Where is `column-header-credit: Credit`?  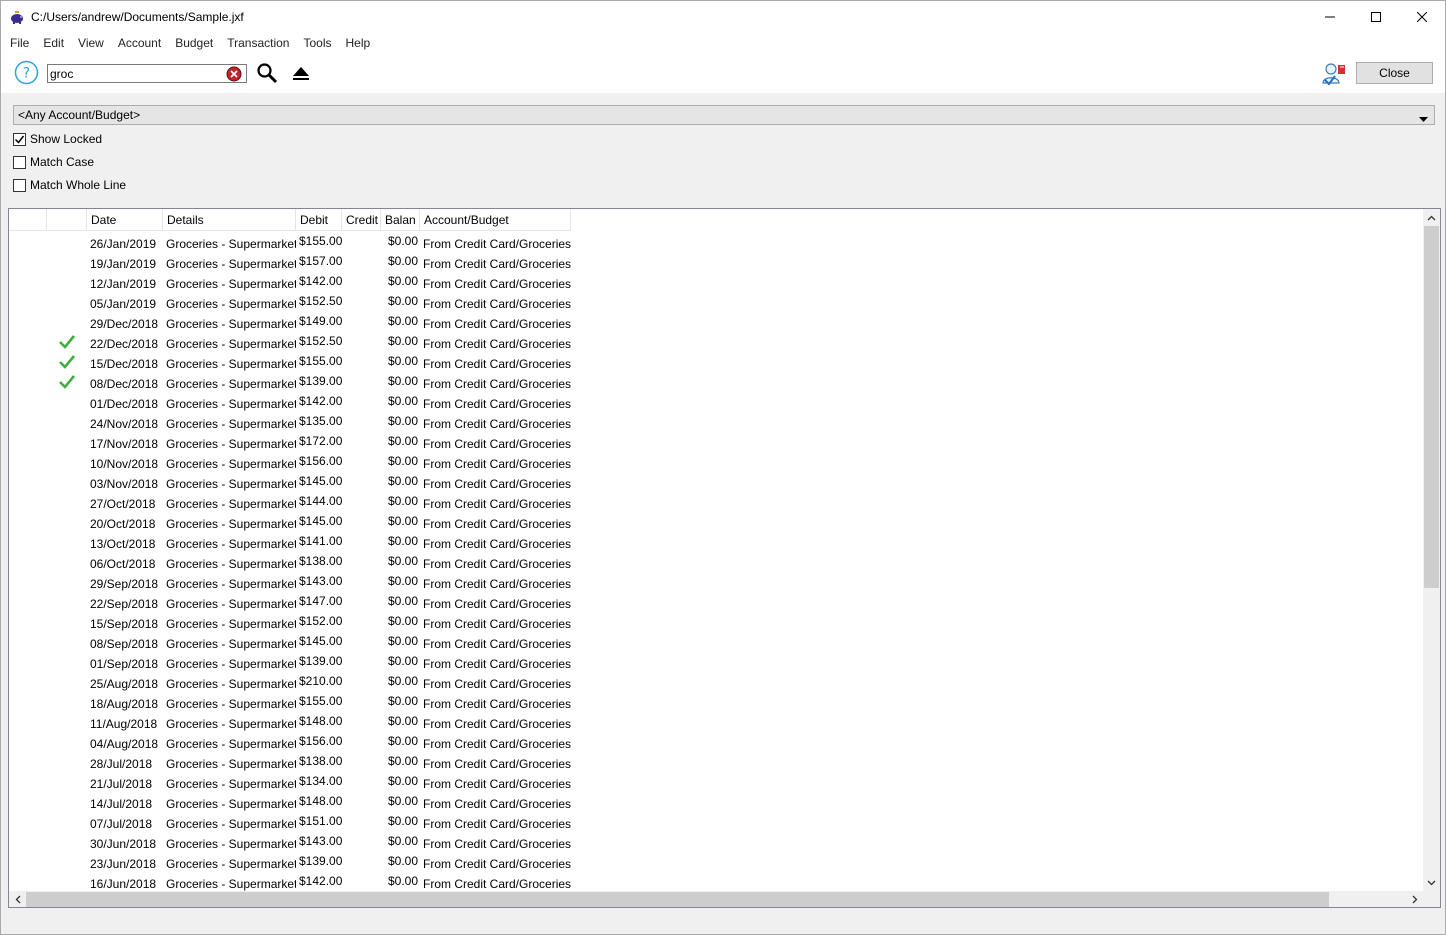
column-header-credit: Credit is located at coordinates (361, 220).